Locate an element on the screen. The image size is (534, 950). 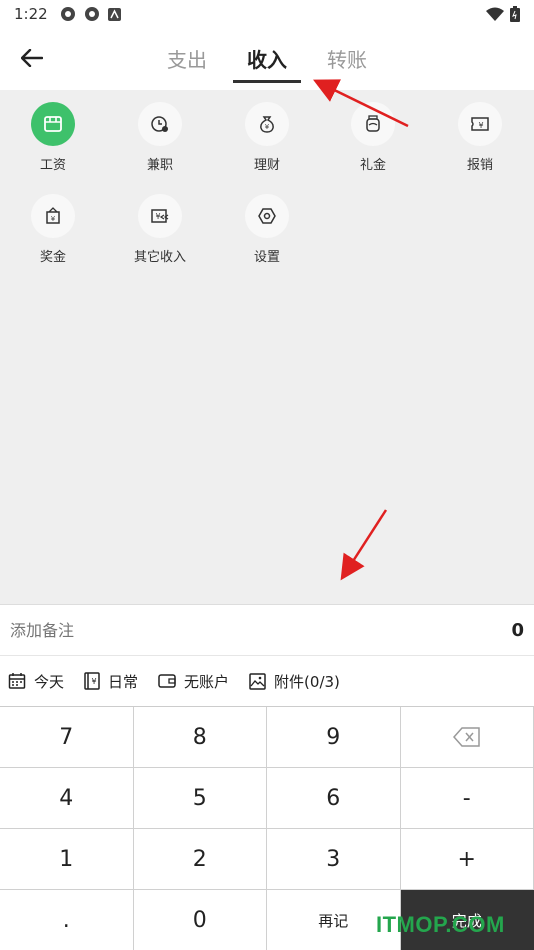
minus-key: - is located at coordinates (467, 798).